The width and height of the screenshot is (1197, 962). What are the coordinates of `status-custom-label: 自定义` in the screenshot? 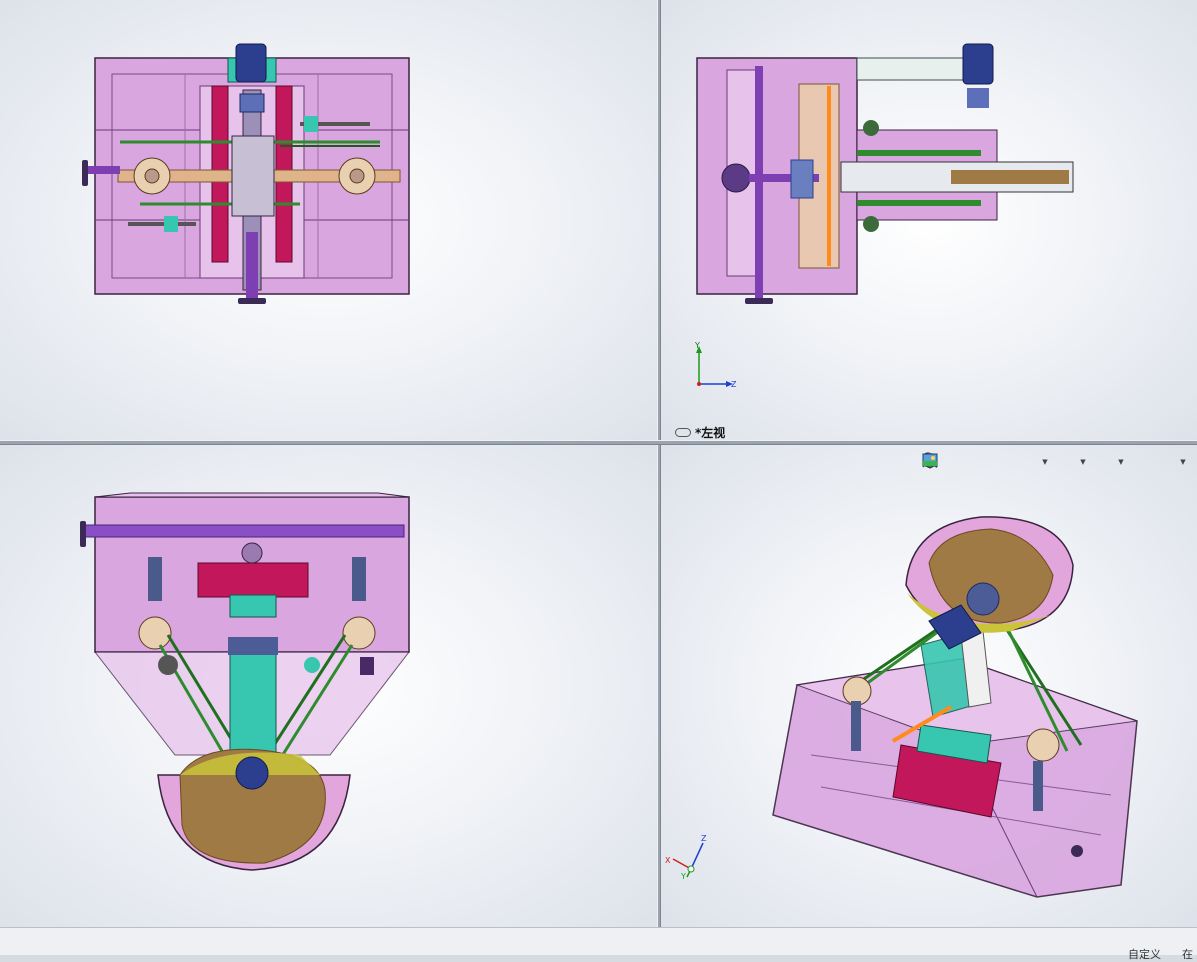 It's located at (1144, 954).